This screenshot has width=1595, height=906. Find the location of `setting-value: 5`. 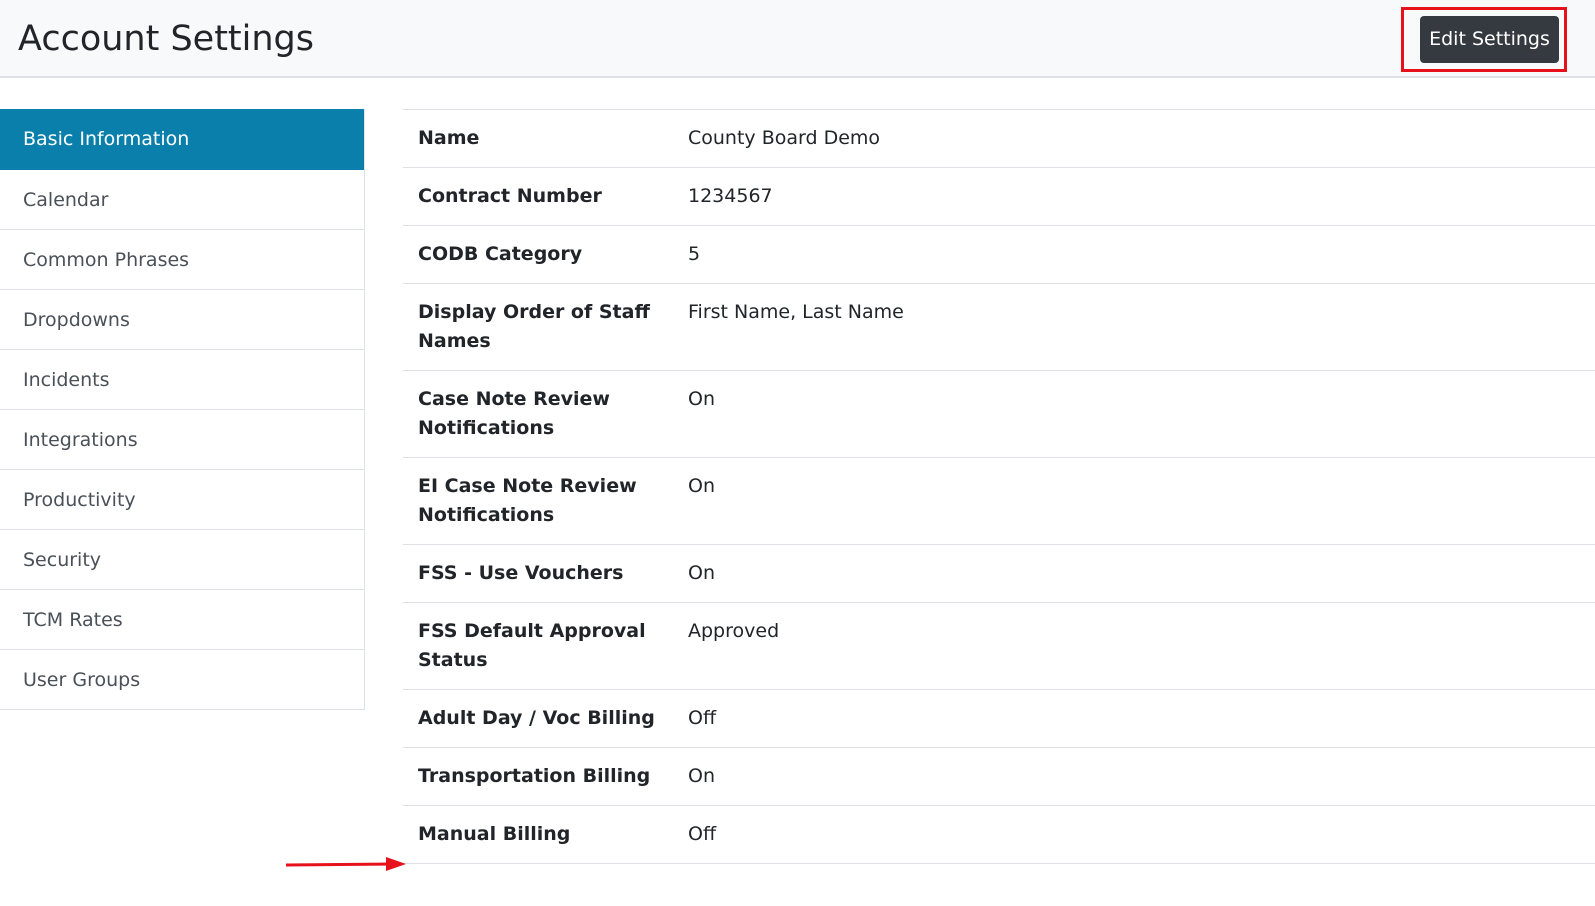

setting-value: 5 is located at coordinates (694, 254).